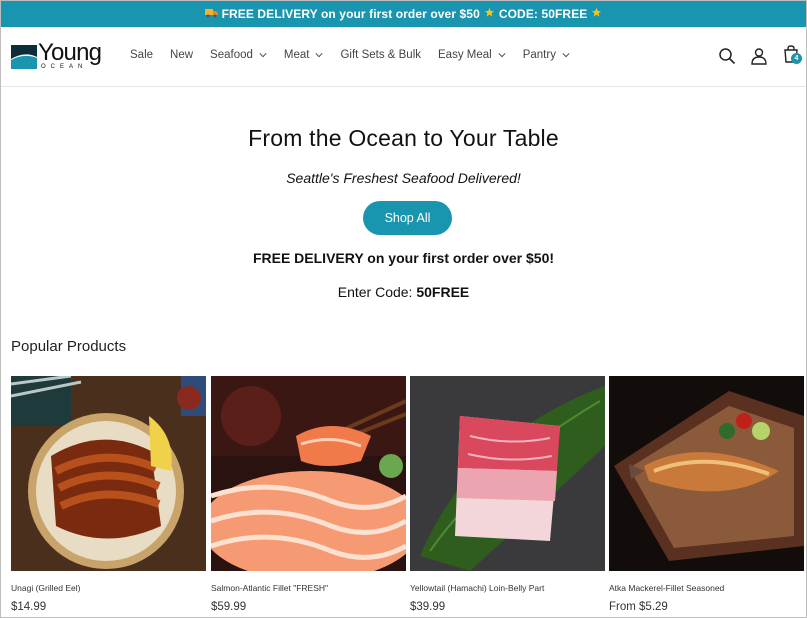 The height and width of the screenshot is (618, 807). What do you see at coordinates (64, 67) in the screenshot?
I see `logo-tagline: OCEAN` at bounding box center [64, 67].